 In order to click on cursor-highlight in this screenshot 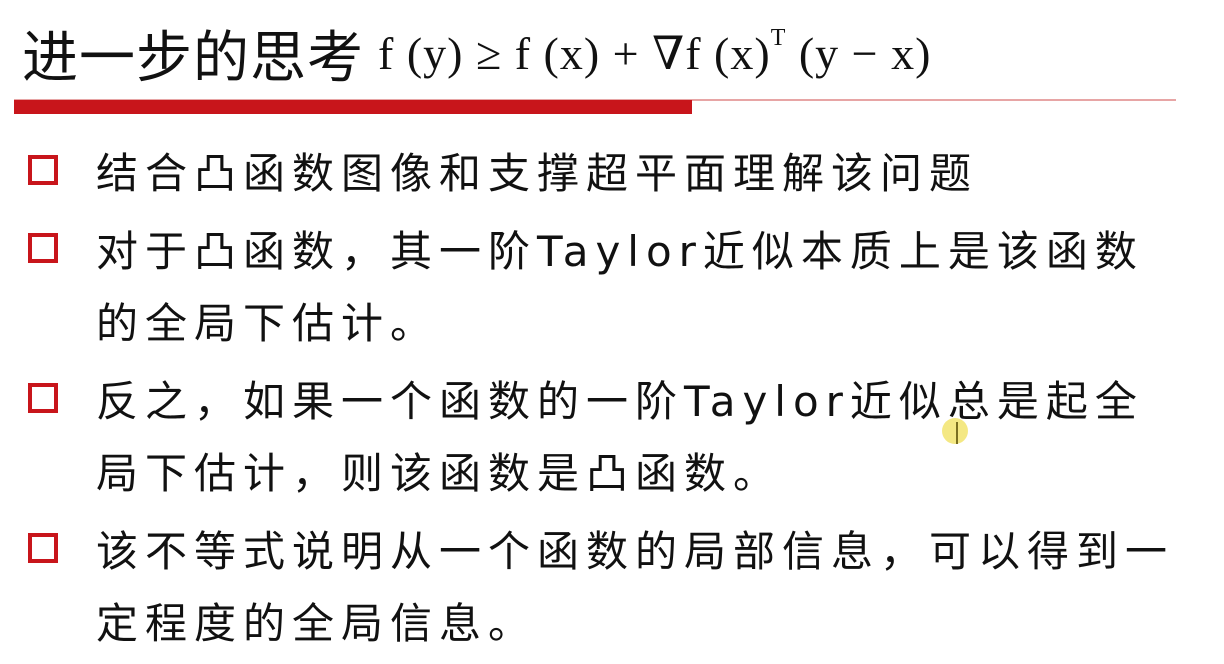, I will do `click(955, 431)`.